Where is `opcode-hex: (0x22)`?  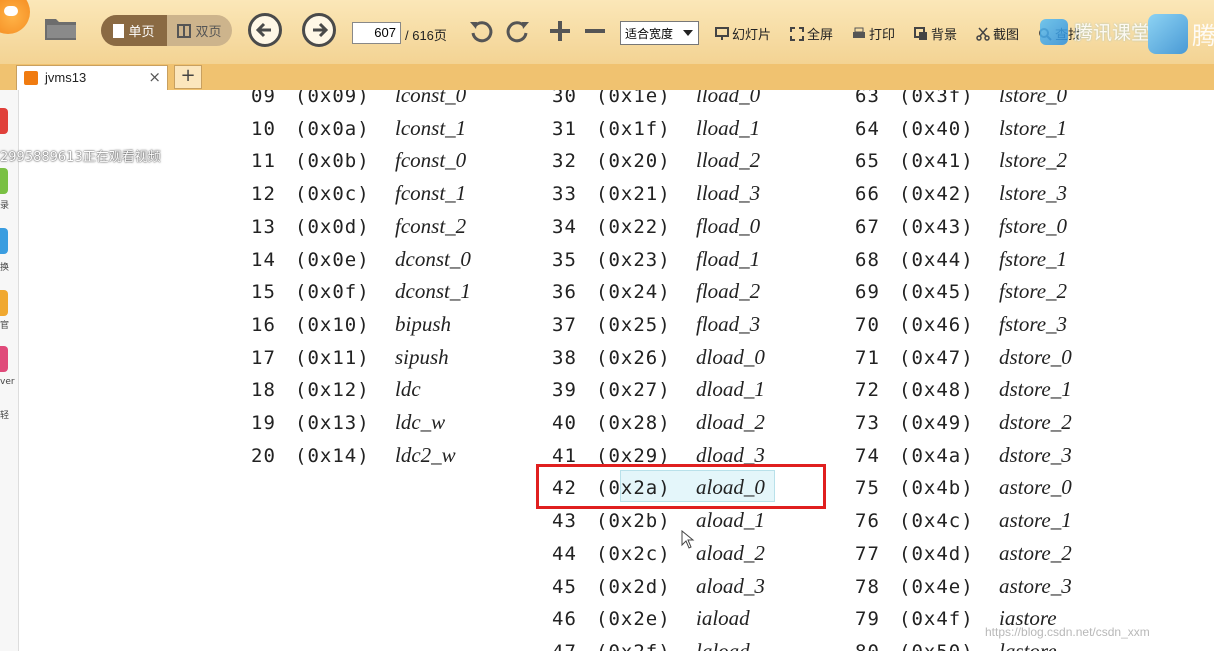 opcode-hex: (0x22) is located at coordinates (633, 226).